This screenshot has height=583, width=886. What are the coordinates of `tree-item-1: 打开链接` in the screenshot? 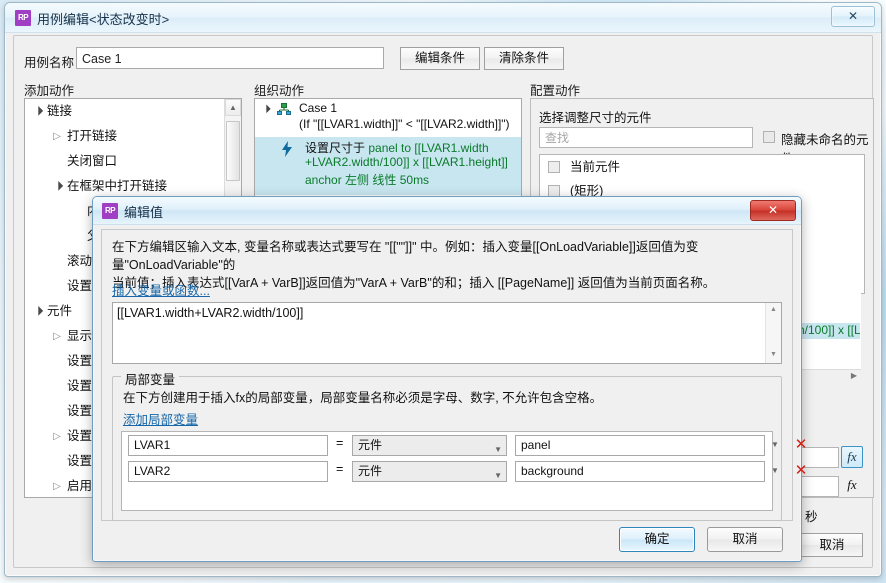 It's located at (133, 136).